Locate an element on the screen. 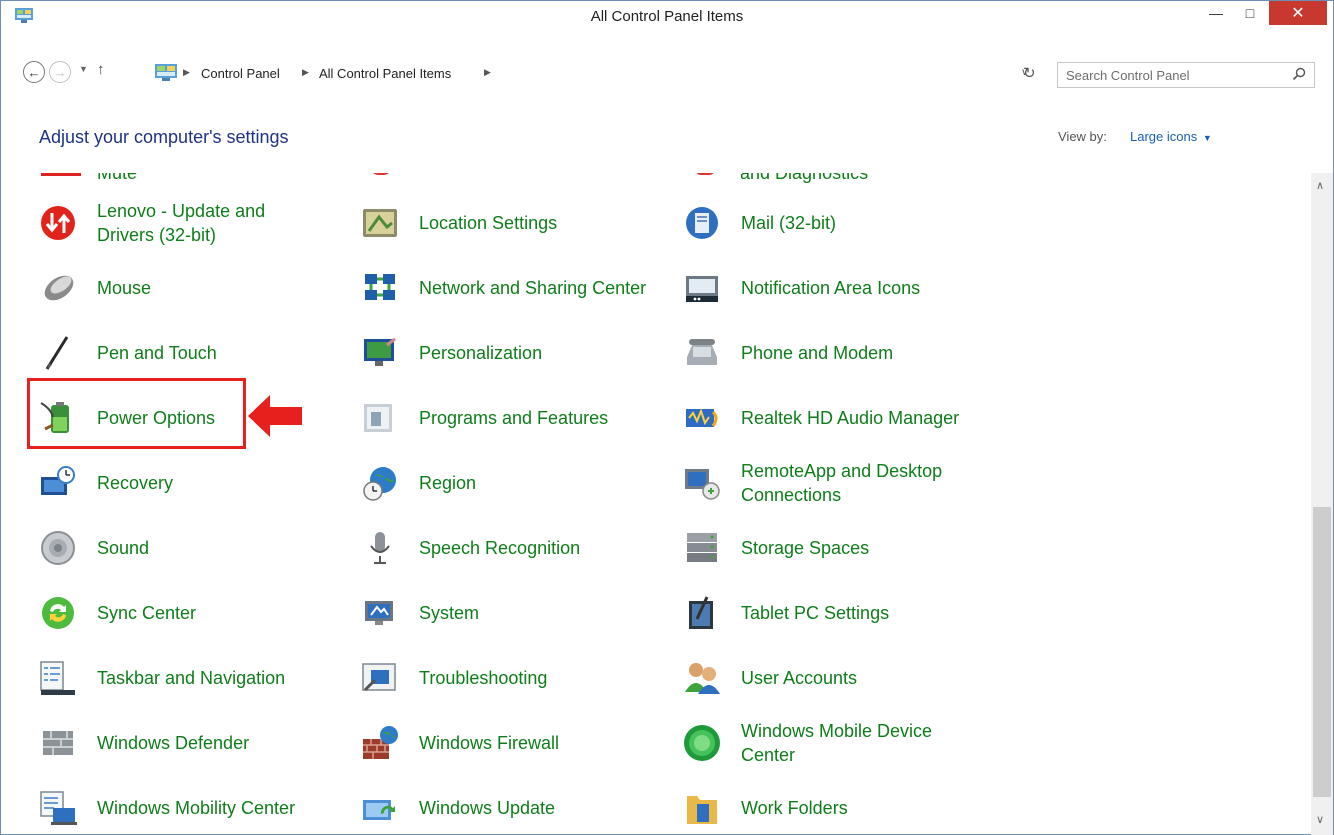 The height and width of the screenshot is (835, 1334). maximize-button: □ is located at coordinates (1250, 13).